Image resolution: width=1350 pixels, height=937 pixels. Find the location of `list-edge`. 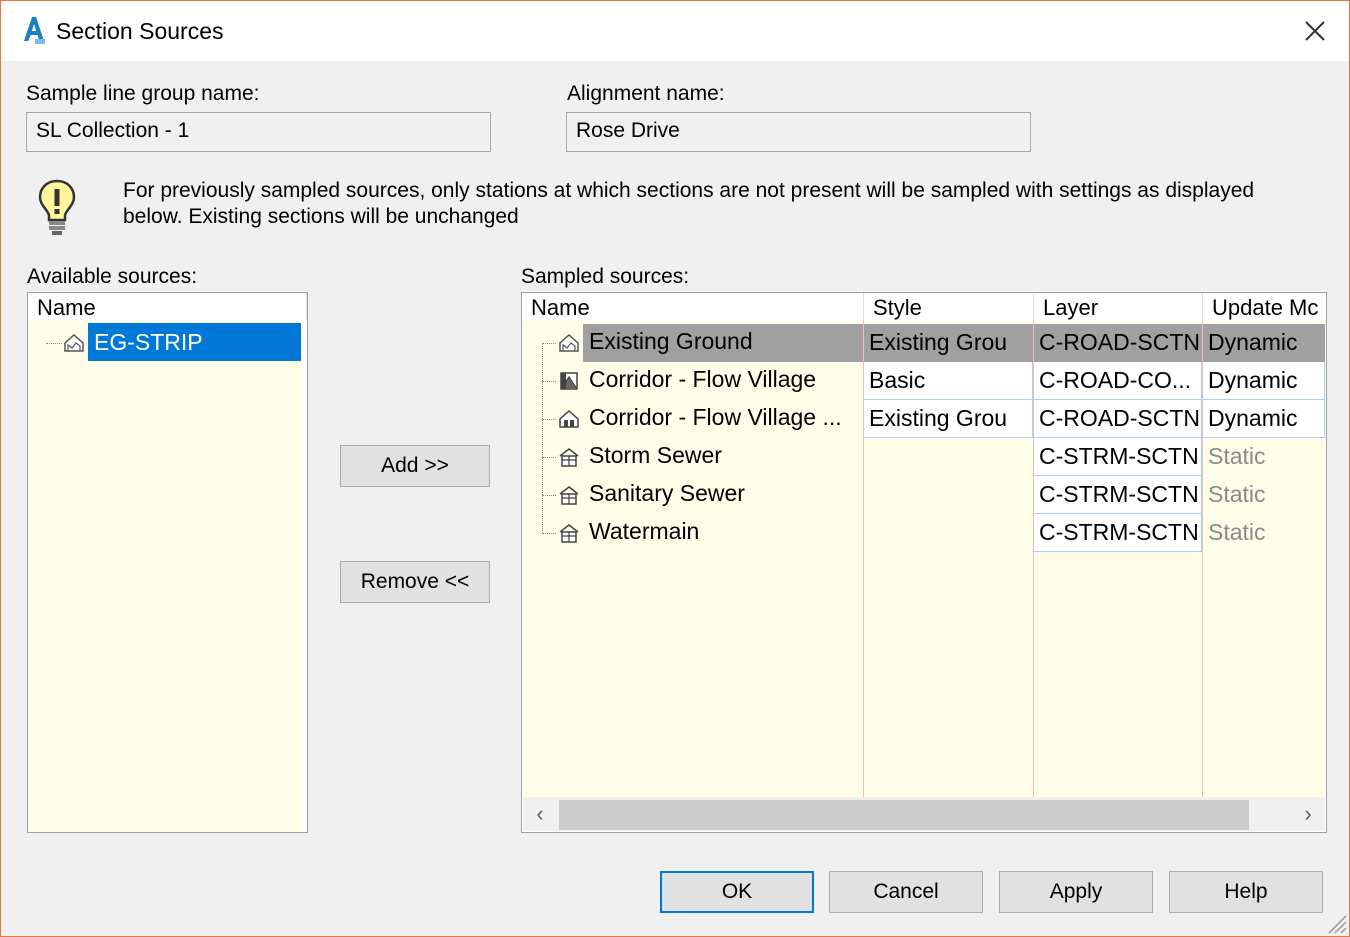

list-edge is located at coordinates (304, 576).